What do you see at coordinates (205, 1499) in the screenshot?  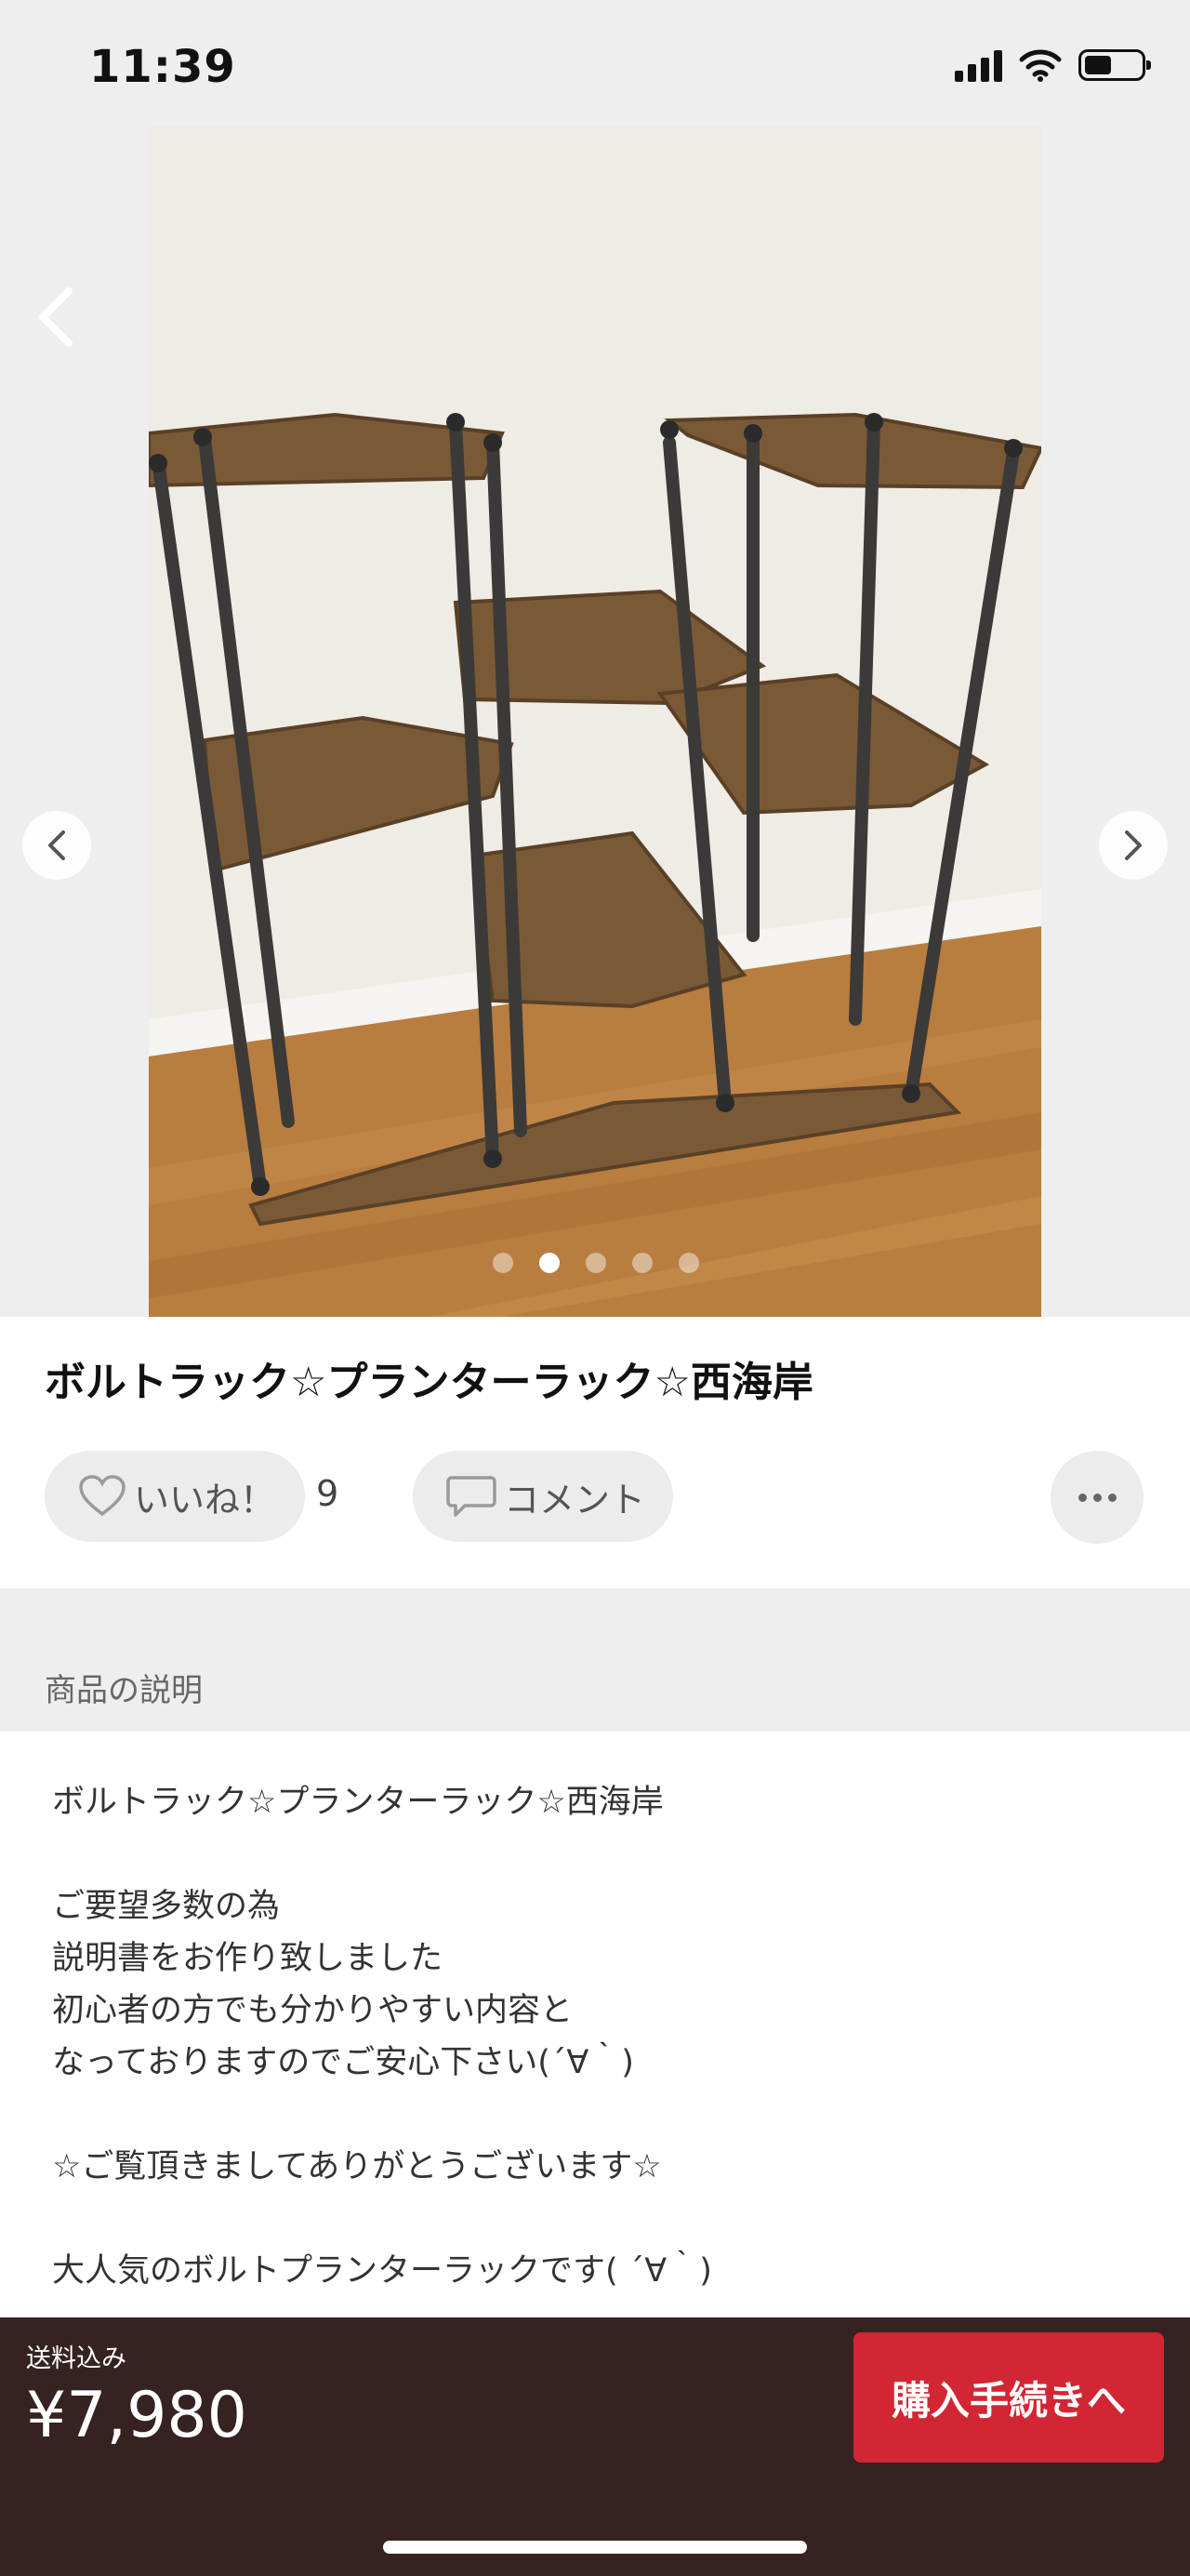 I see `like-label: いいね！` at bounding box center [205, 1499].